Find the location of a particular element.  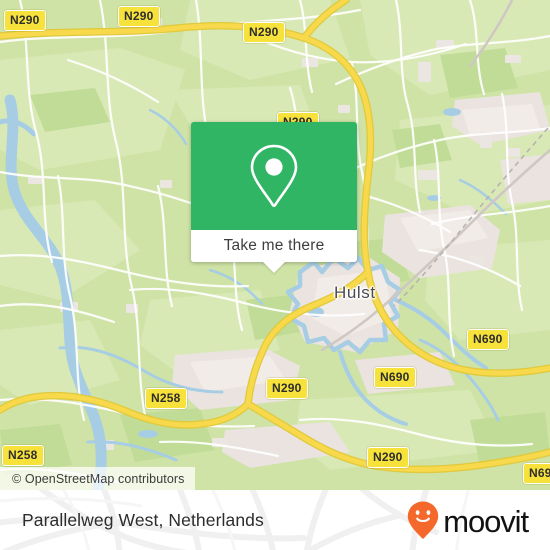

road-shield: N69 is located at coordinates (536, 473).